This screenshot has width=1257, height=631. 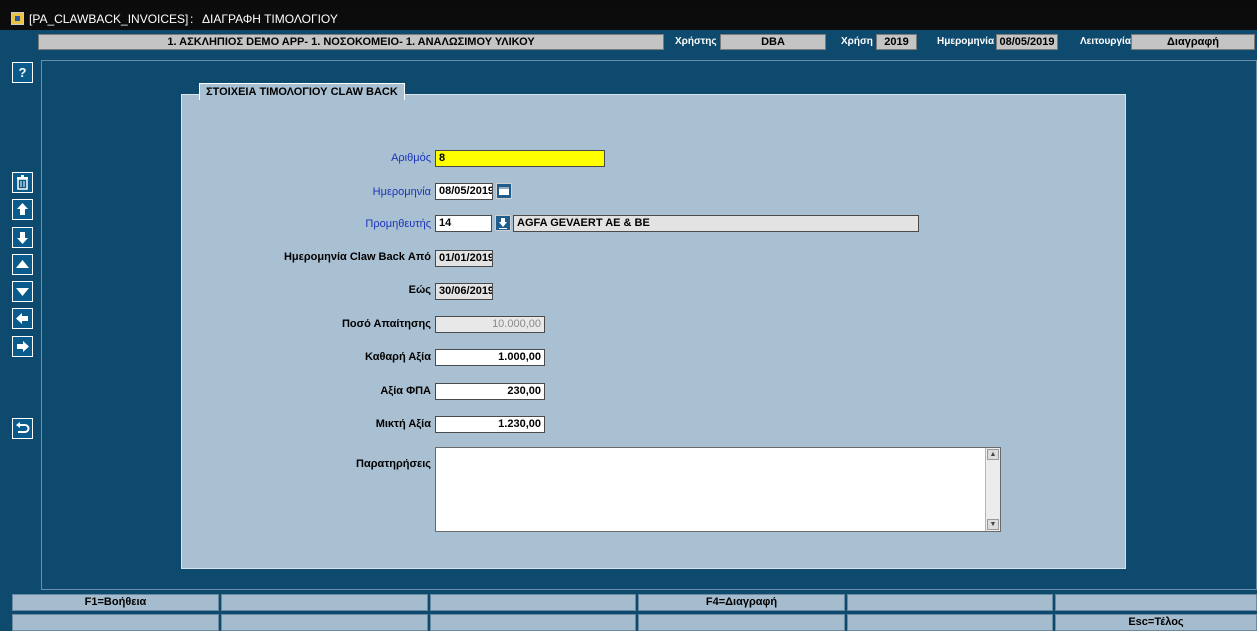 I want to click on mode-label: Λειτουργία, so click(x=1105, y=41).